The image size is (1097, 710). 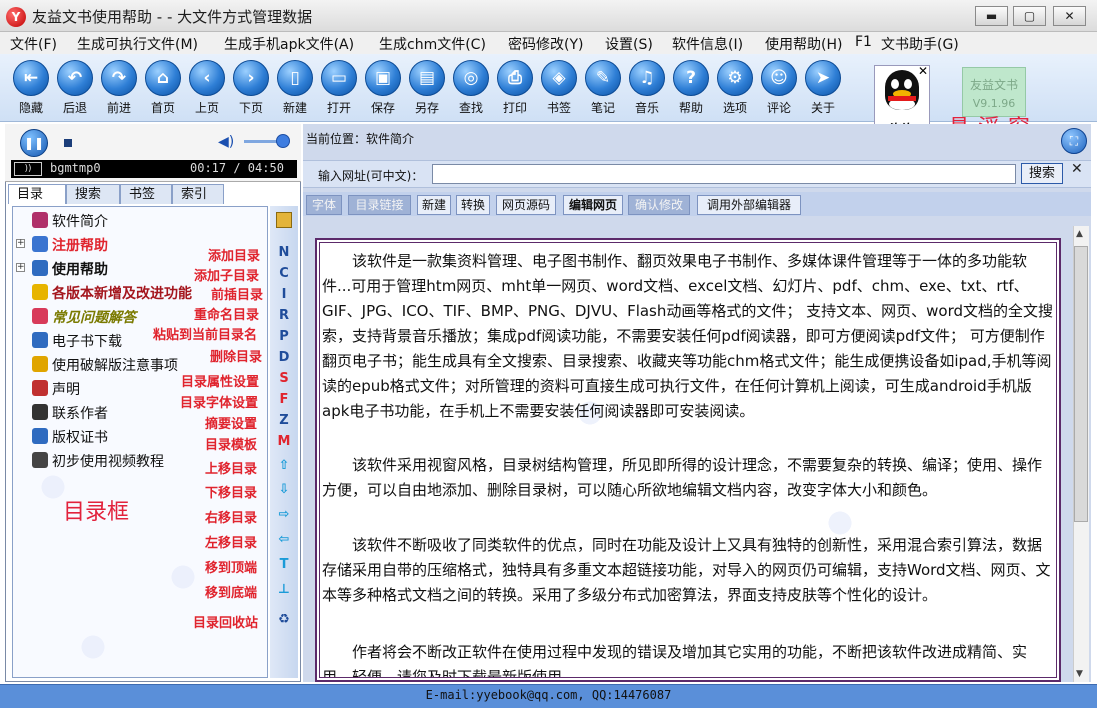 I want to click on toolbar-about-button: ➤ 关于, so click(x=823, y=90).